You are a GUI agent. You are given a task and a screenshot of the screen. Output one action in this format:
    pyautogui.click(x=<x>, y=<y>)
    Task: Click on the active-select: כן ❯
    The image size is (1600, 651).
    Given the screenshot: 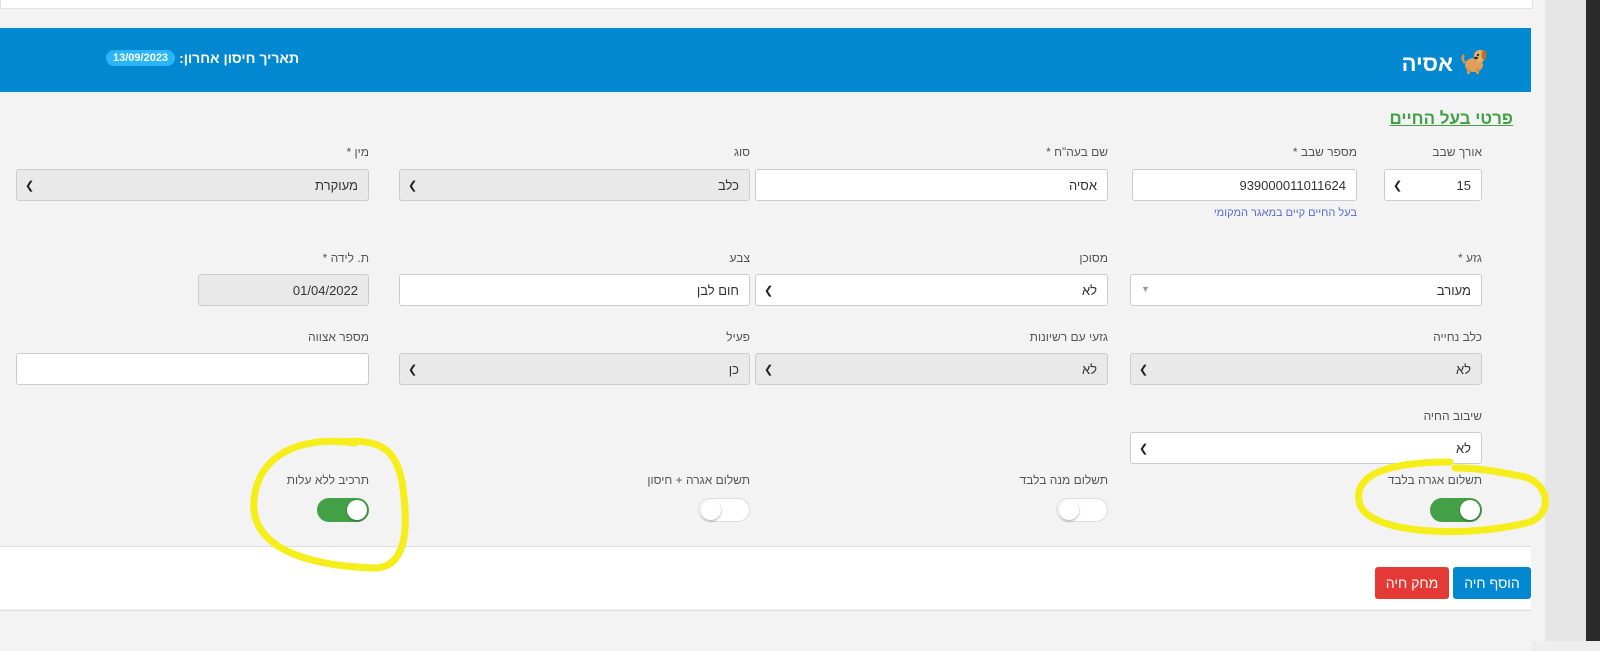 What is the action you would take?
    pyautogui.click(x=574, y=369)
    